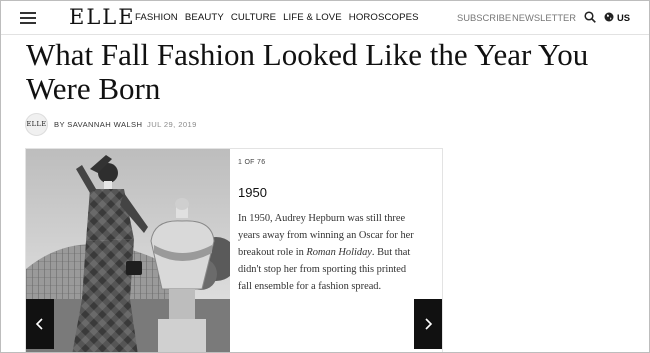  I want to click on chevron-right-icon, so click(429, 324).